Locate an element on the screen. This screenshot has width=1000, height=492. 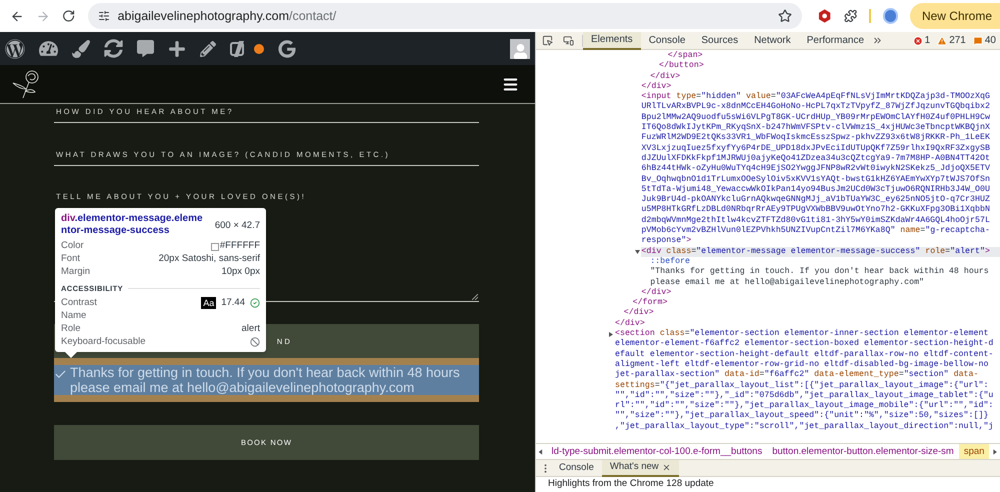
dom-line: URlTLvARxBVPL9c-x8dnMCcEH4GoHoNo-HcPL7qxTzTVpyfZ_87WjZfJqzunvTGQbqibx2 is located at coordinates (820, 107).